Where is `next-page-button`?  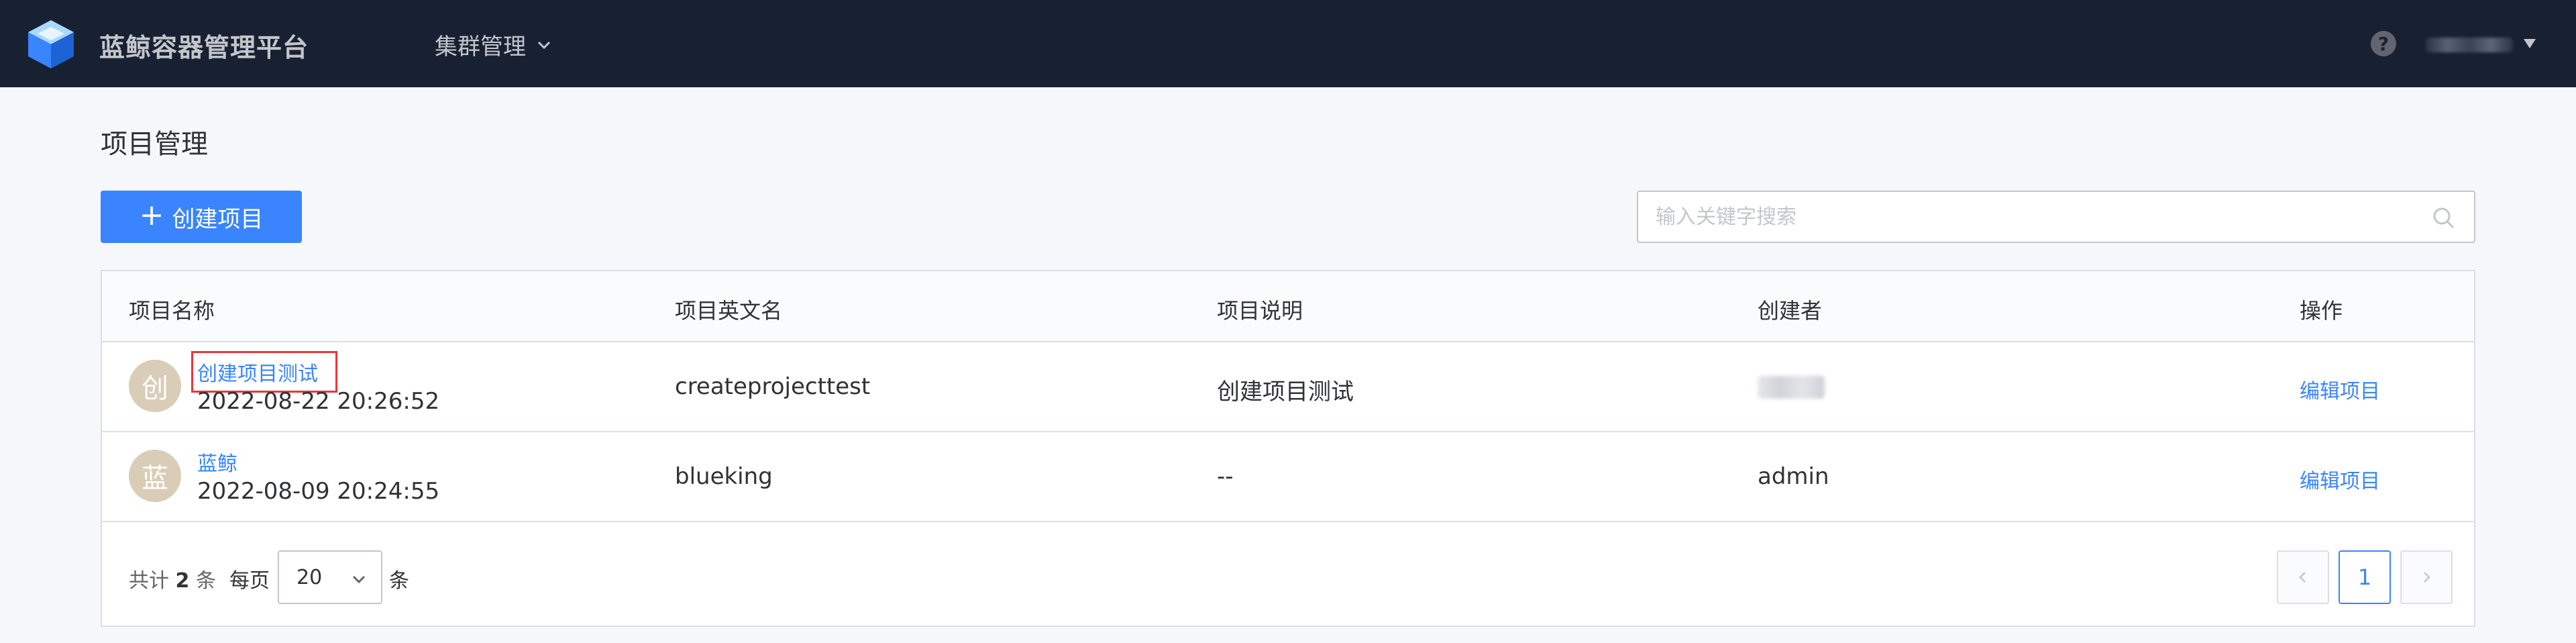
next-page-button is located at coordinates (2426, 577).